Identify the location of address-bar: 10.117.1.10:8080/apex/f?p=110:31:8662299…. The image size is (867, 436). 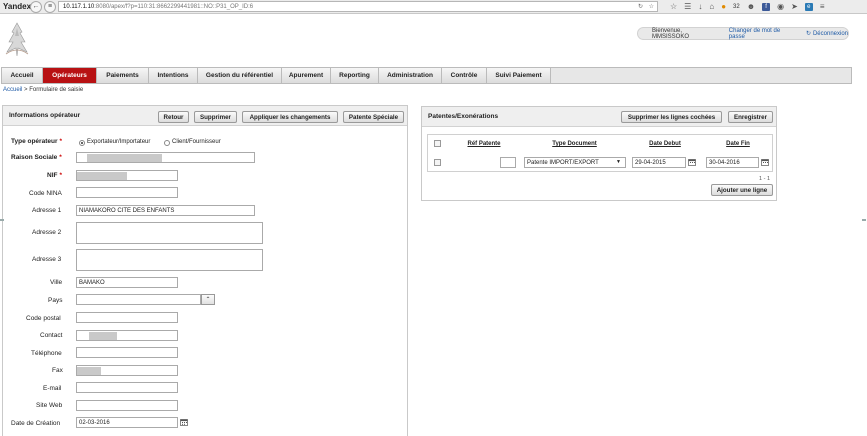
(358, 6).